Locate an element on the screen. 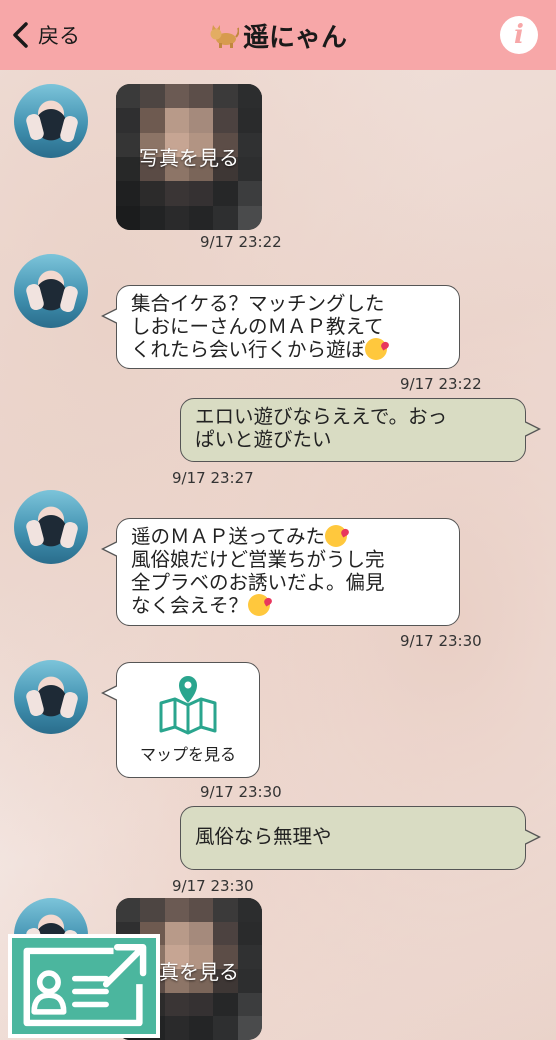  cat-icon is located at coordinates (224, 36).